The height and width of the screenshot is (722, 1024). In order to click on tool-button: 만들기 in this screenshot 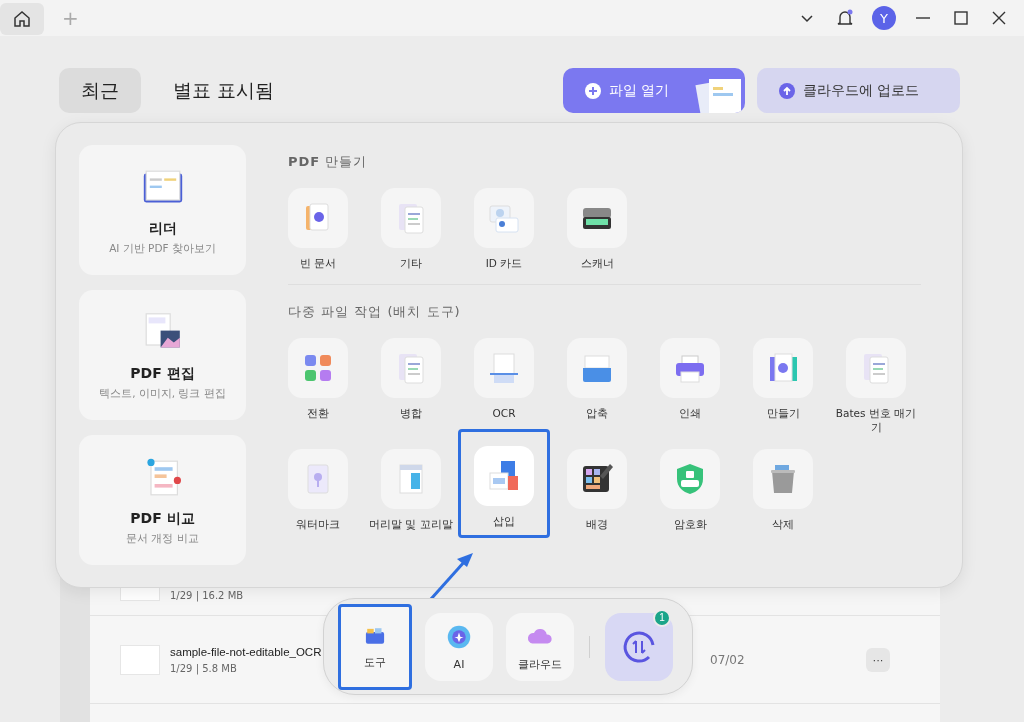, I will do `click(783, 381)`.